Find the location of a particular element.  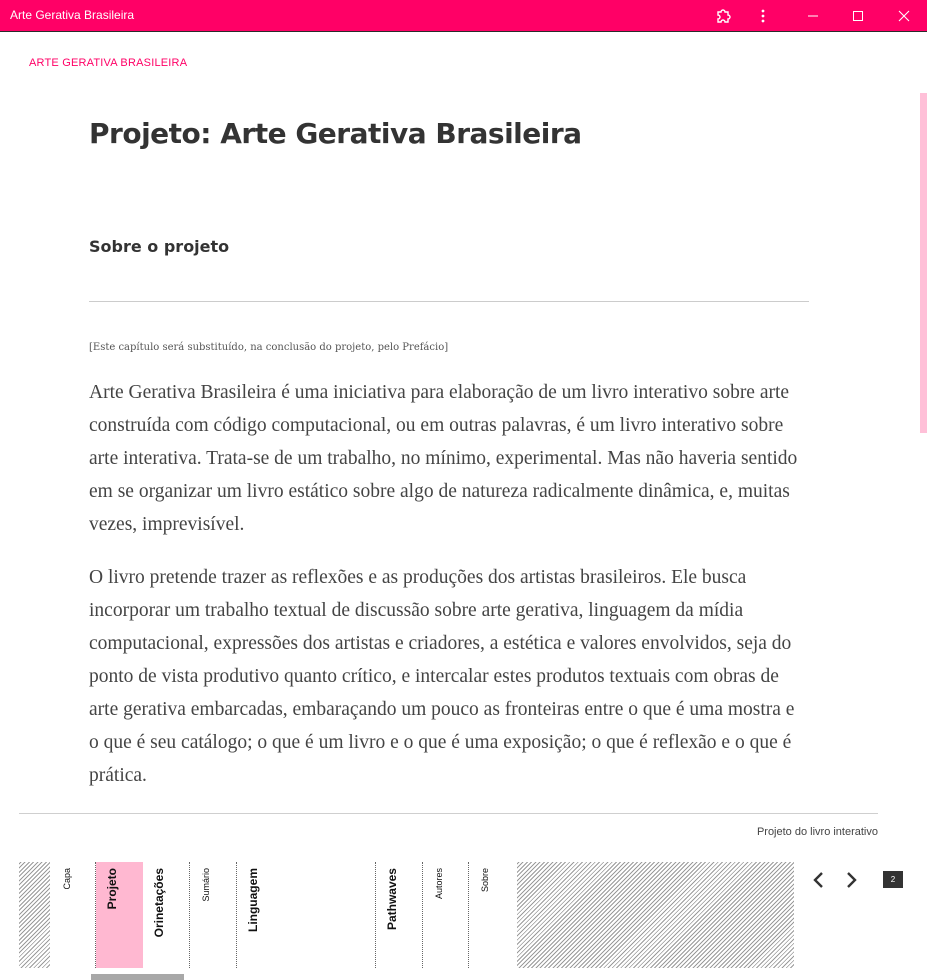

nav-item-capa: Capa is located at coordinates (73, 915).